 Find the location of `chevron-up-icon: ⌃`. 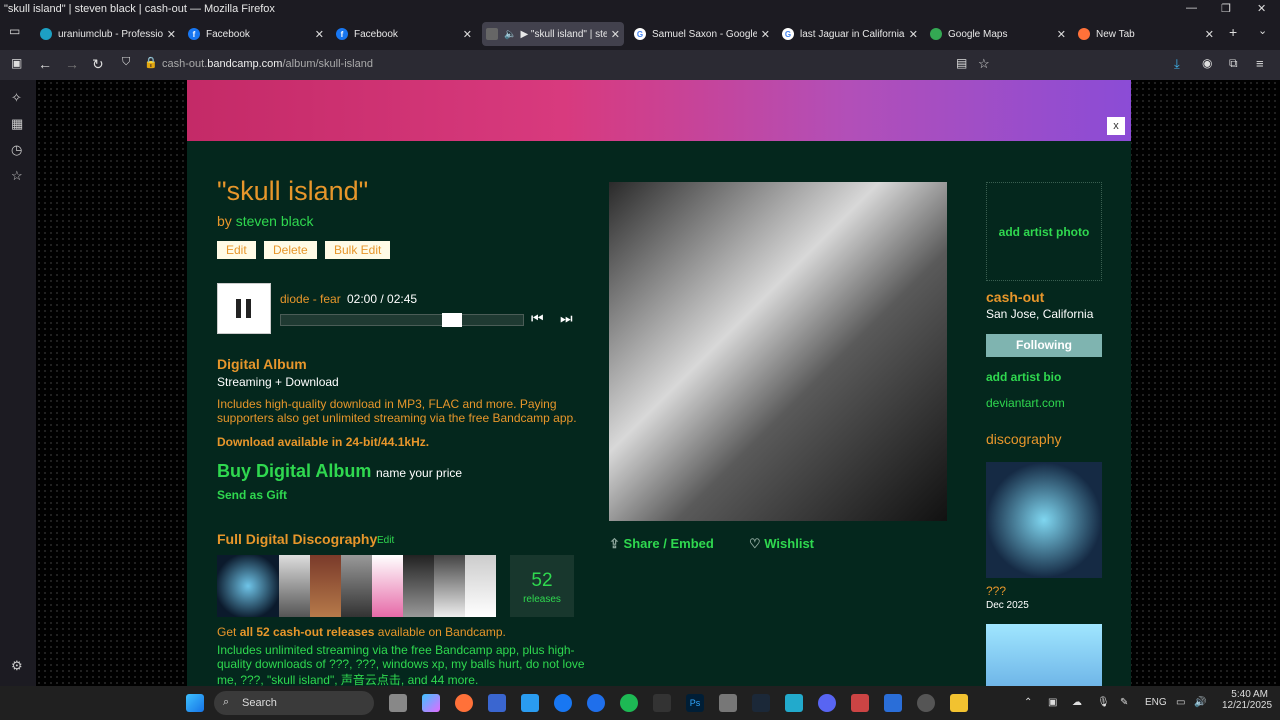

chevron-up-icon: ⌃ is located at coordinates (1028, 702).